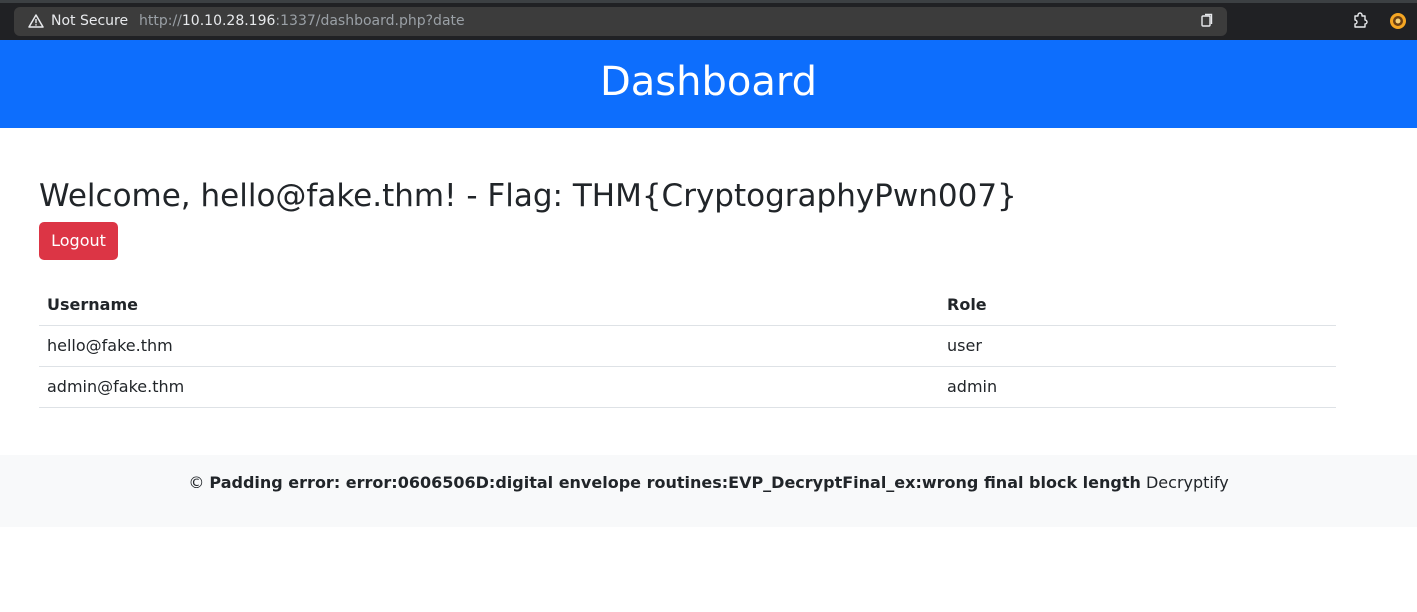  What do you see at coordinates (489, 305) in the screenshot?
I see `column-header-username: Username` at bounding box center [489, 305].